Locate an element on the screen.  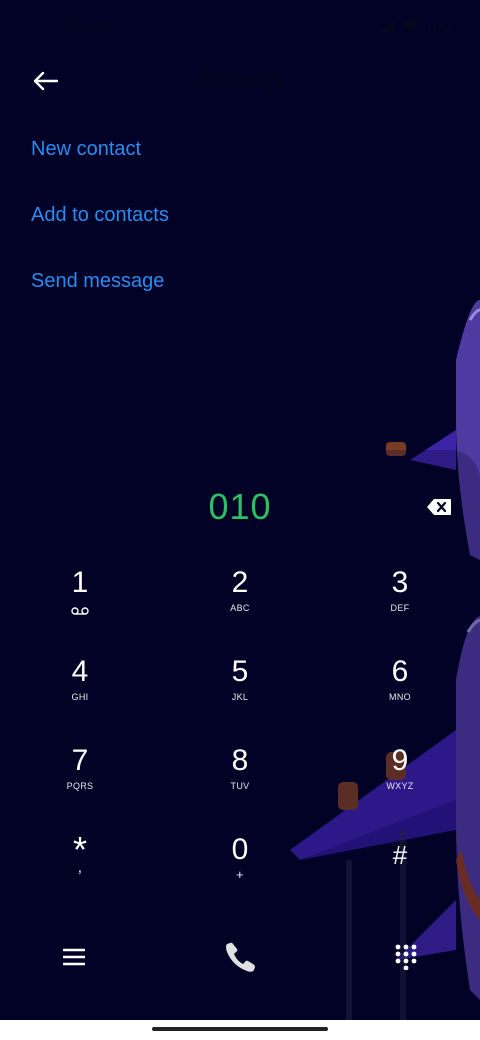
key-digit: 1 is located at coordinates (80, 582).